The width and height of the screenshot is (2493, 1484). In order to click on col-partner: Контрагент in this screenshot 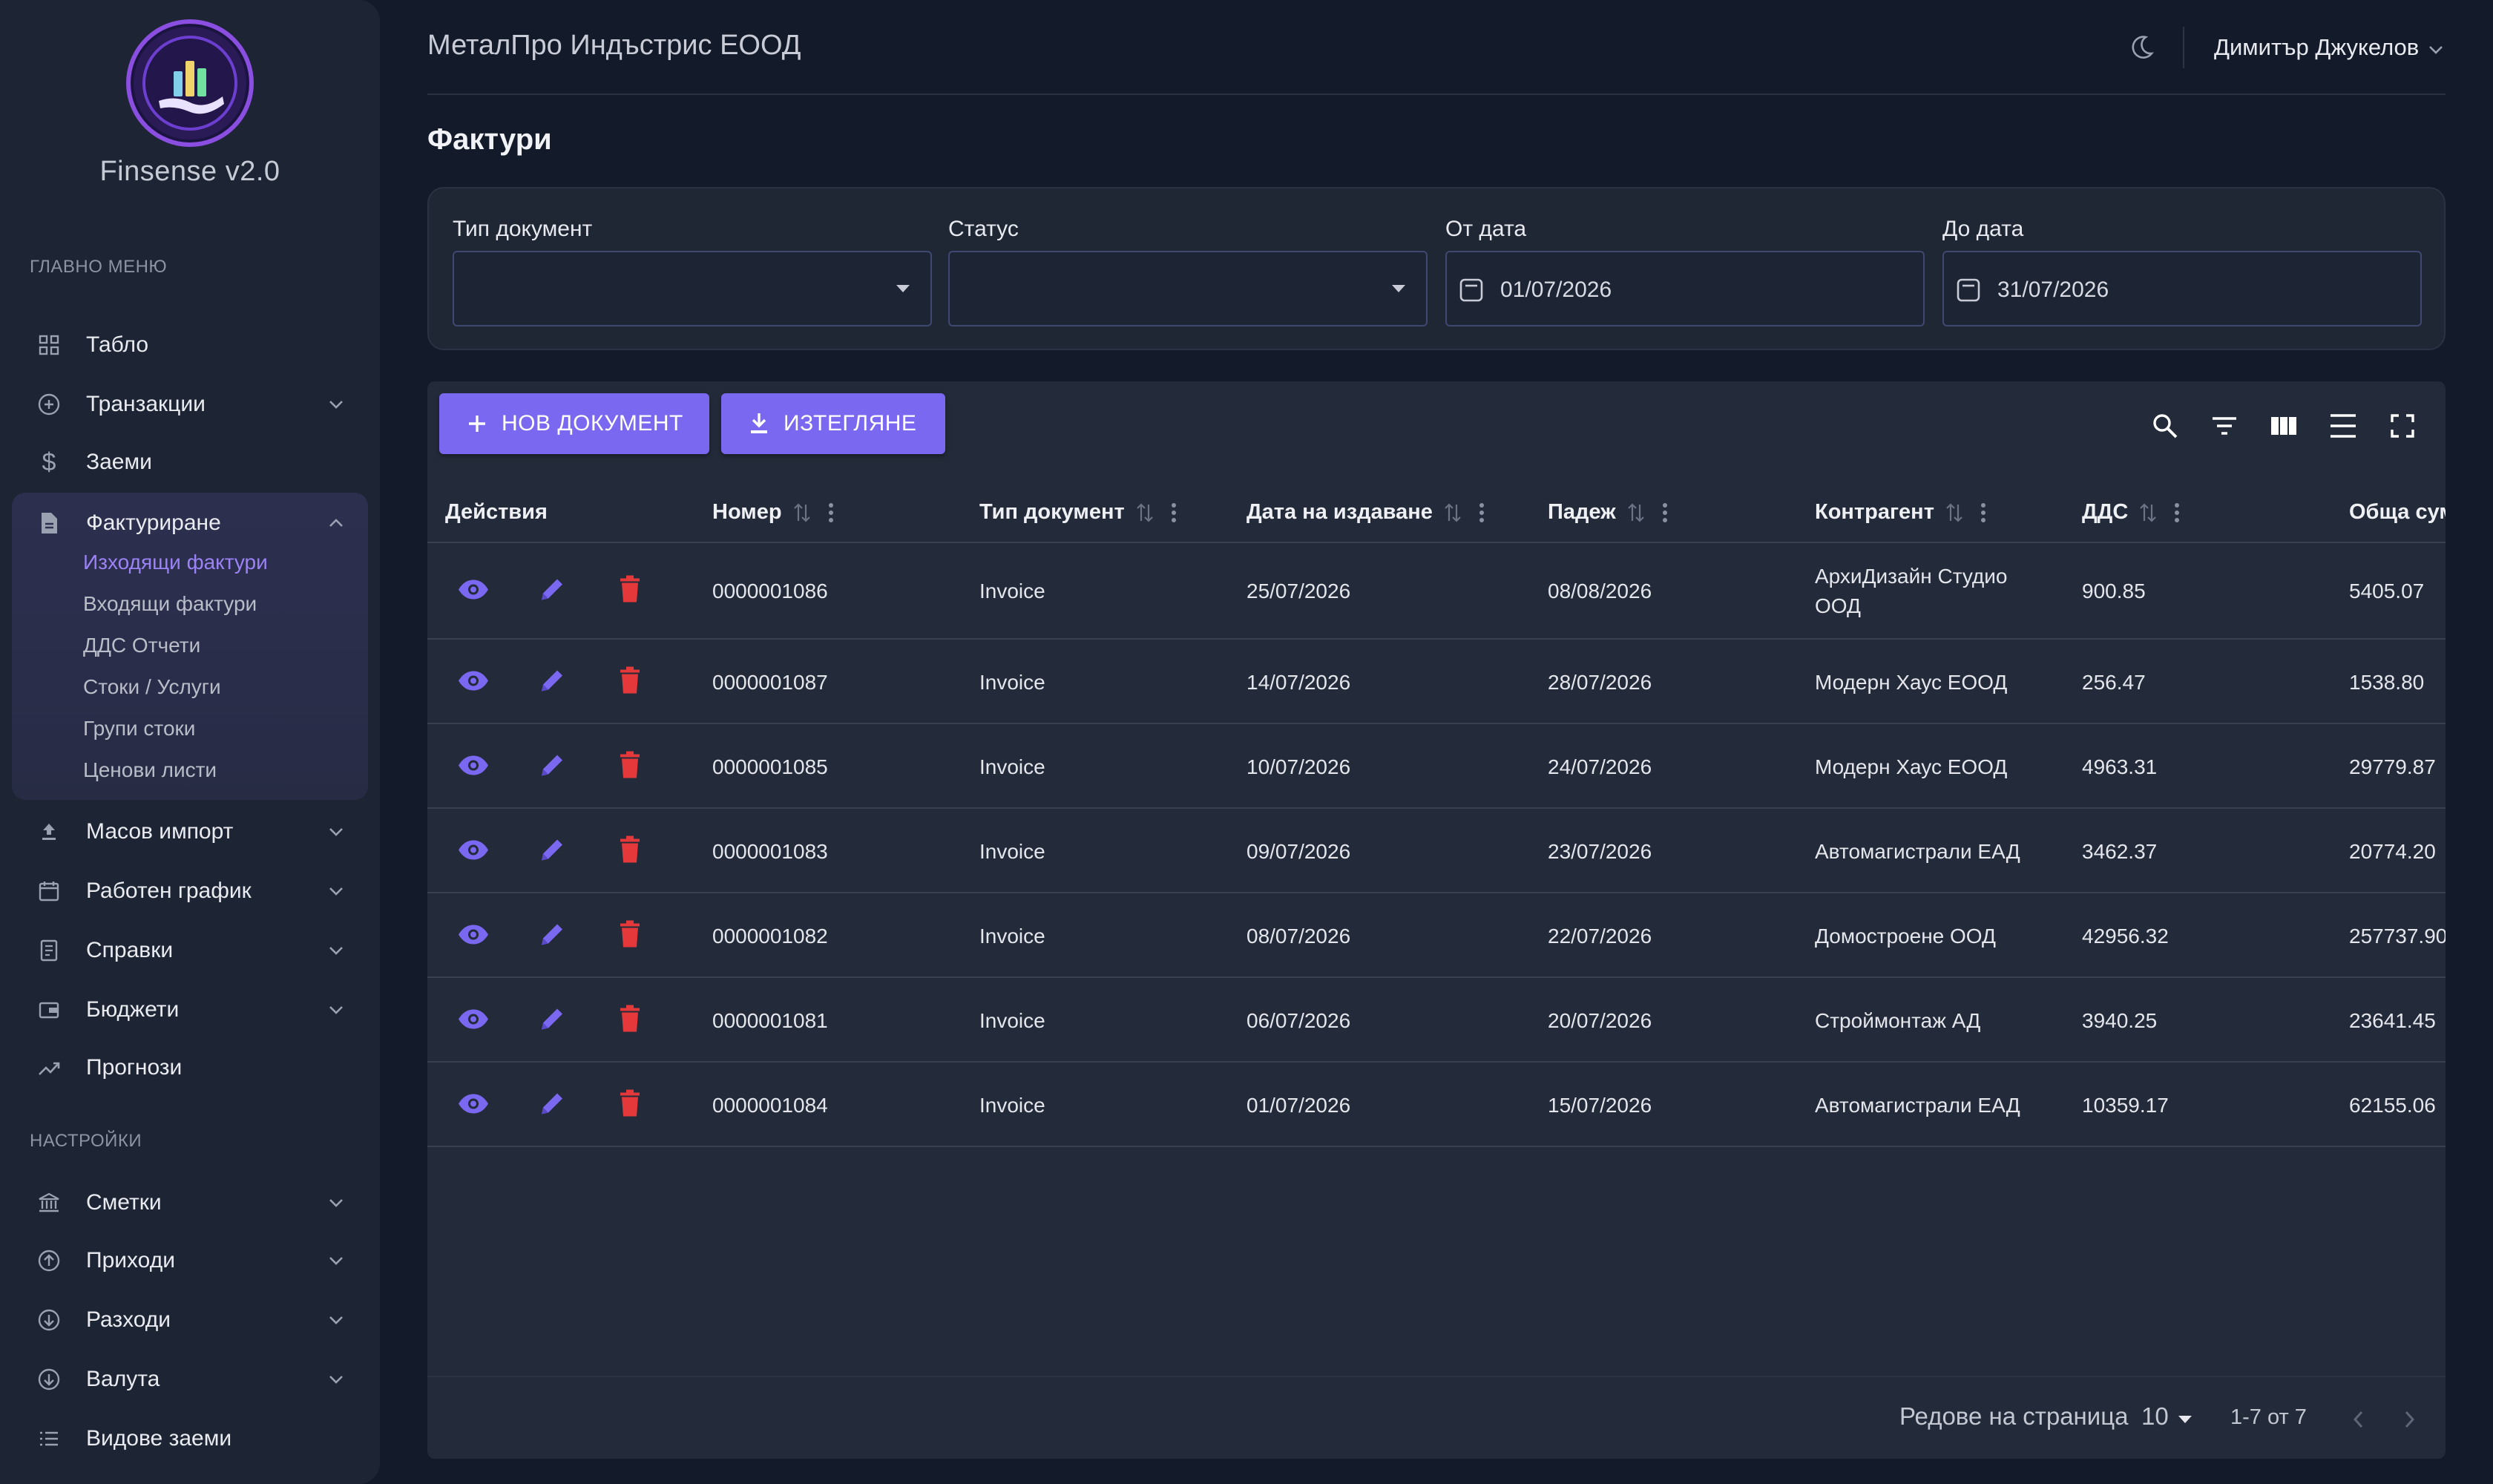, I will do `click(1900, 512)`.